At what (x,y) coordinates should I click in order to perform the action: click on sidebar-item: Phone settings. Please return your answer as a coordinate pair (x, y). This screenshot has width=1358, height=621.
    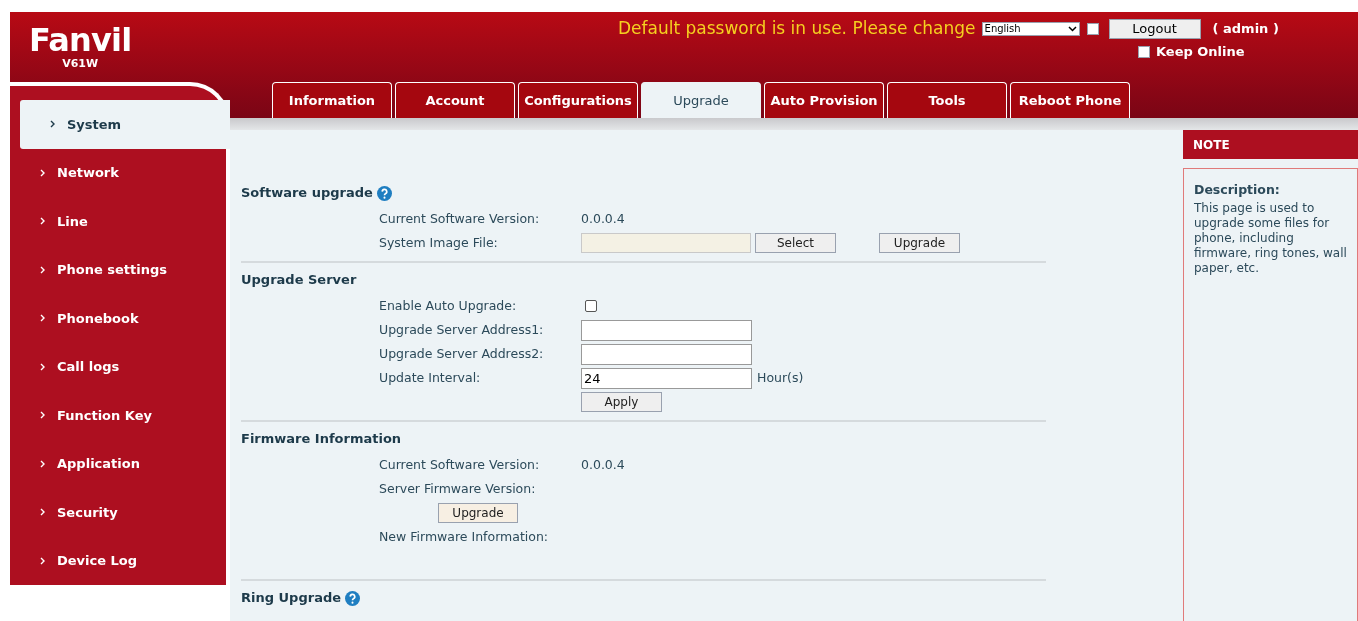
    Looking at the image, I should click on (118, 269).